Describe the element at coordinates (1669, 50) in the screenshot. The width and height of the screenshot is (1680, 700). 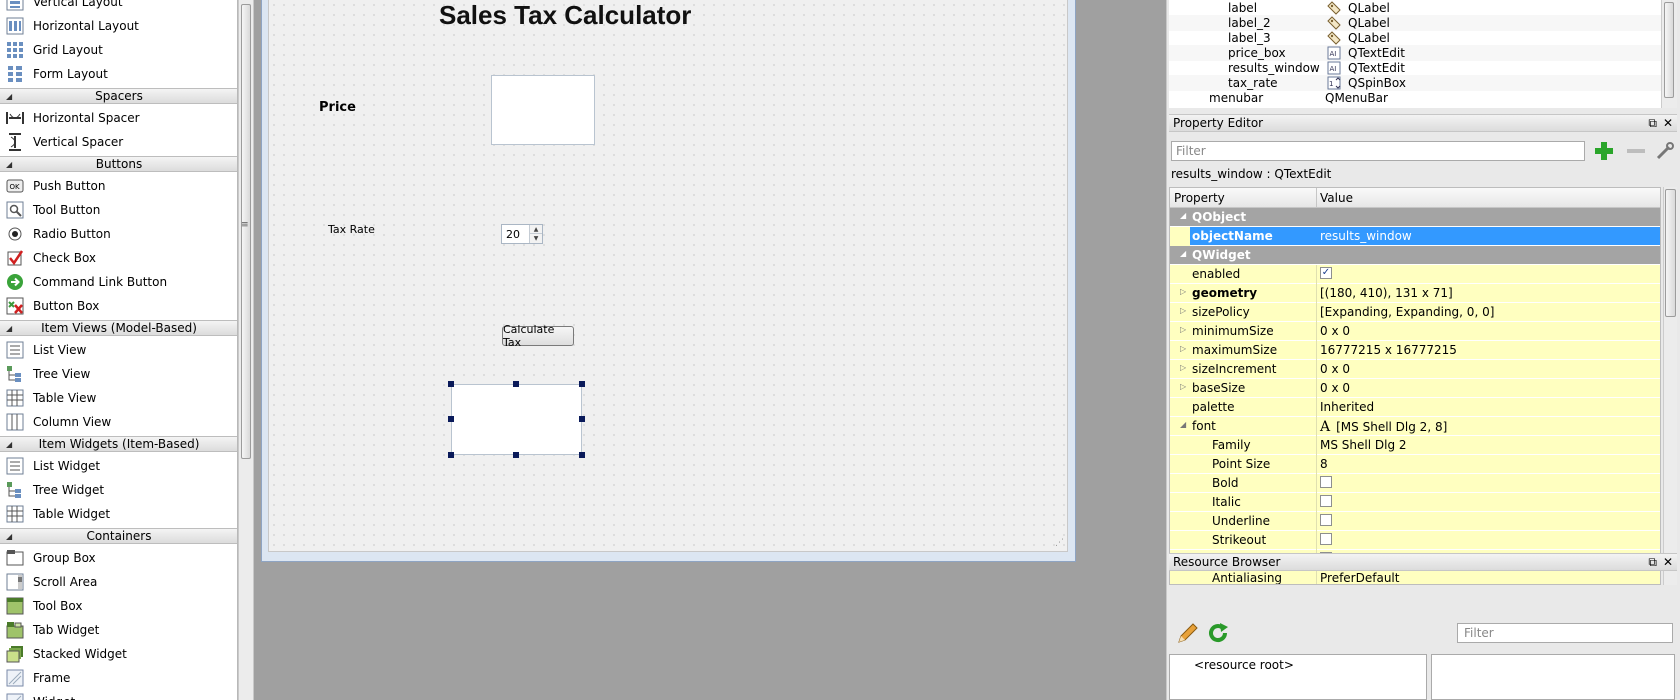
I see `object-inspector-scroll-thumb` at that location.